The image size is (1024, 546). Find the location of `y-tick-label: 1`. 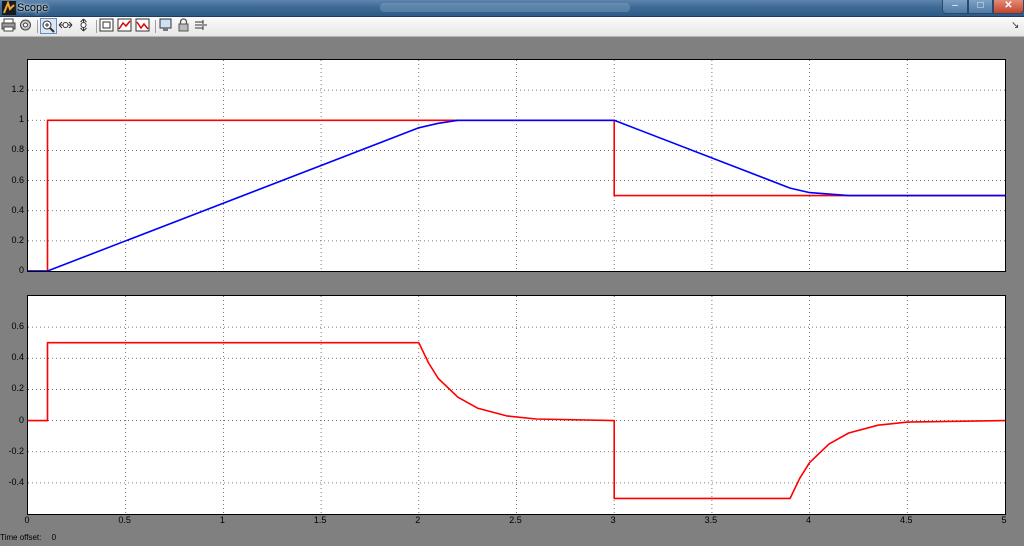

y-tick-label: 1 is located at coordinates (21, 119).